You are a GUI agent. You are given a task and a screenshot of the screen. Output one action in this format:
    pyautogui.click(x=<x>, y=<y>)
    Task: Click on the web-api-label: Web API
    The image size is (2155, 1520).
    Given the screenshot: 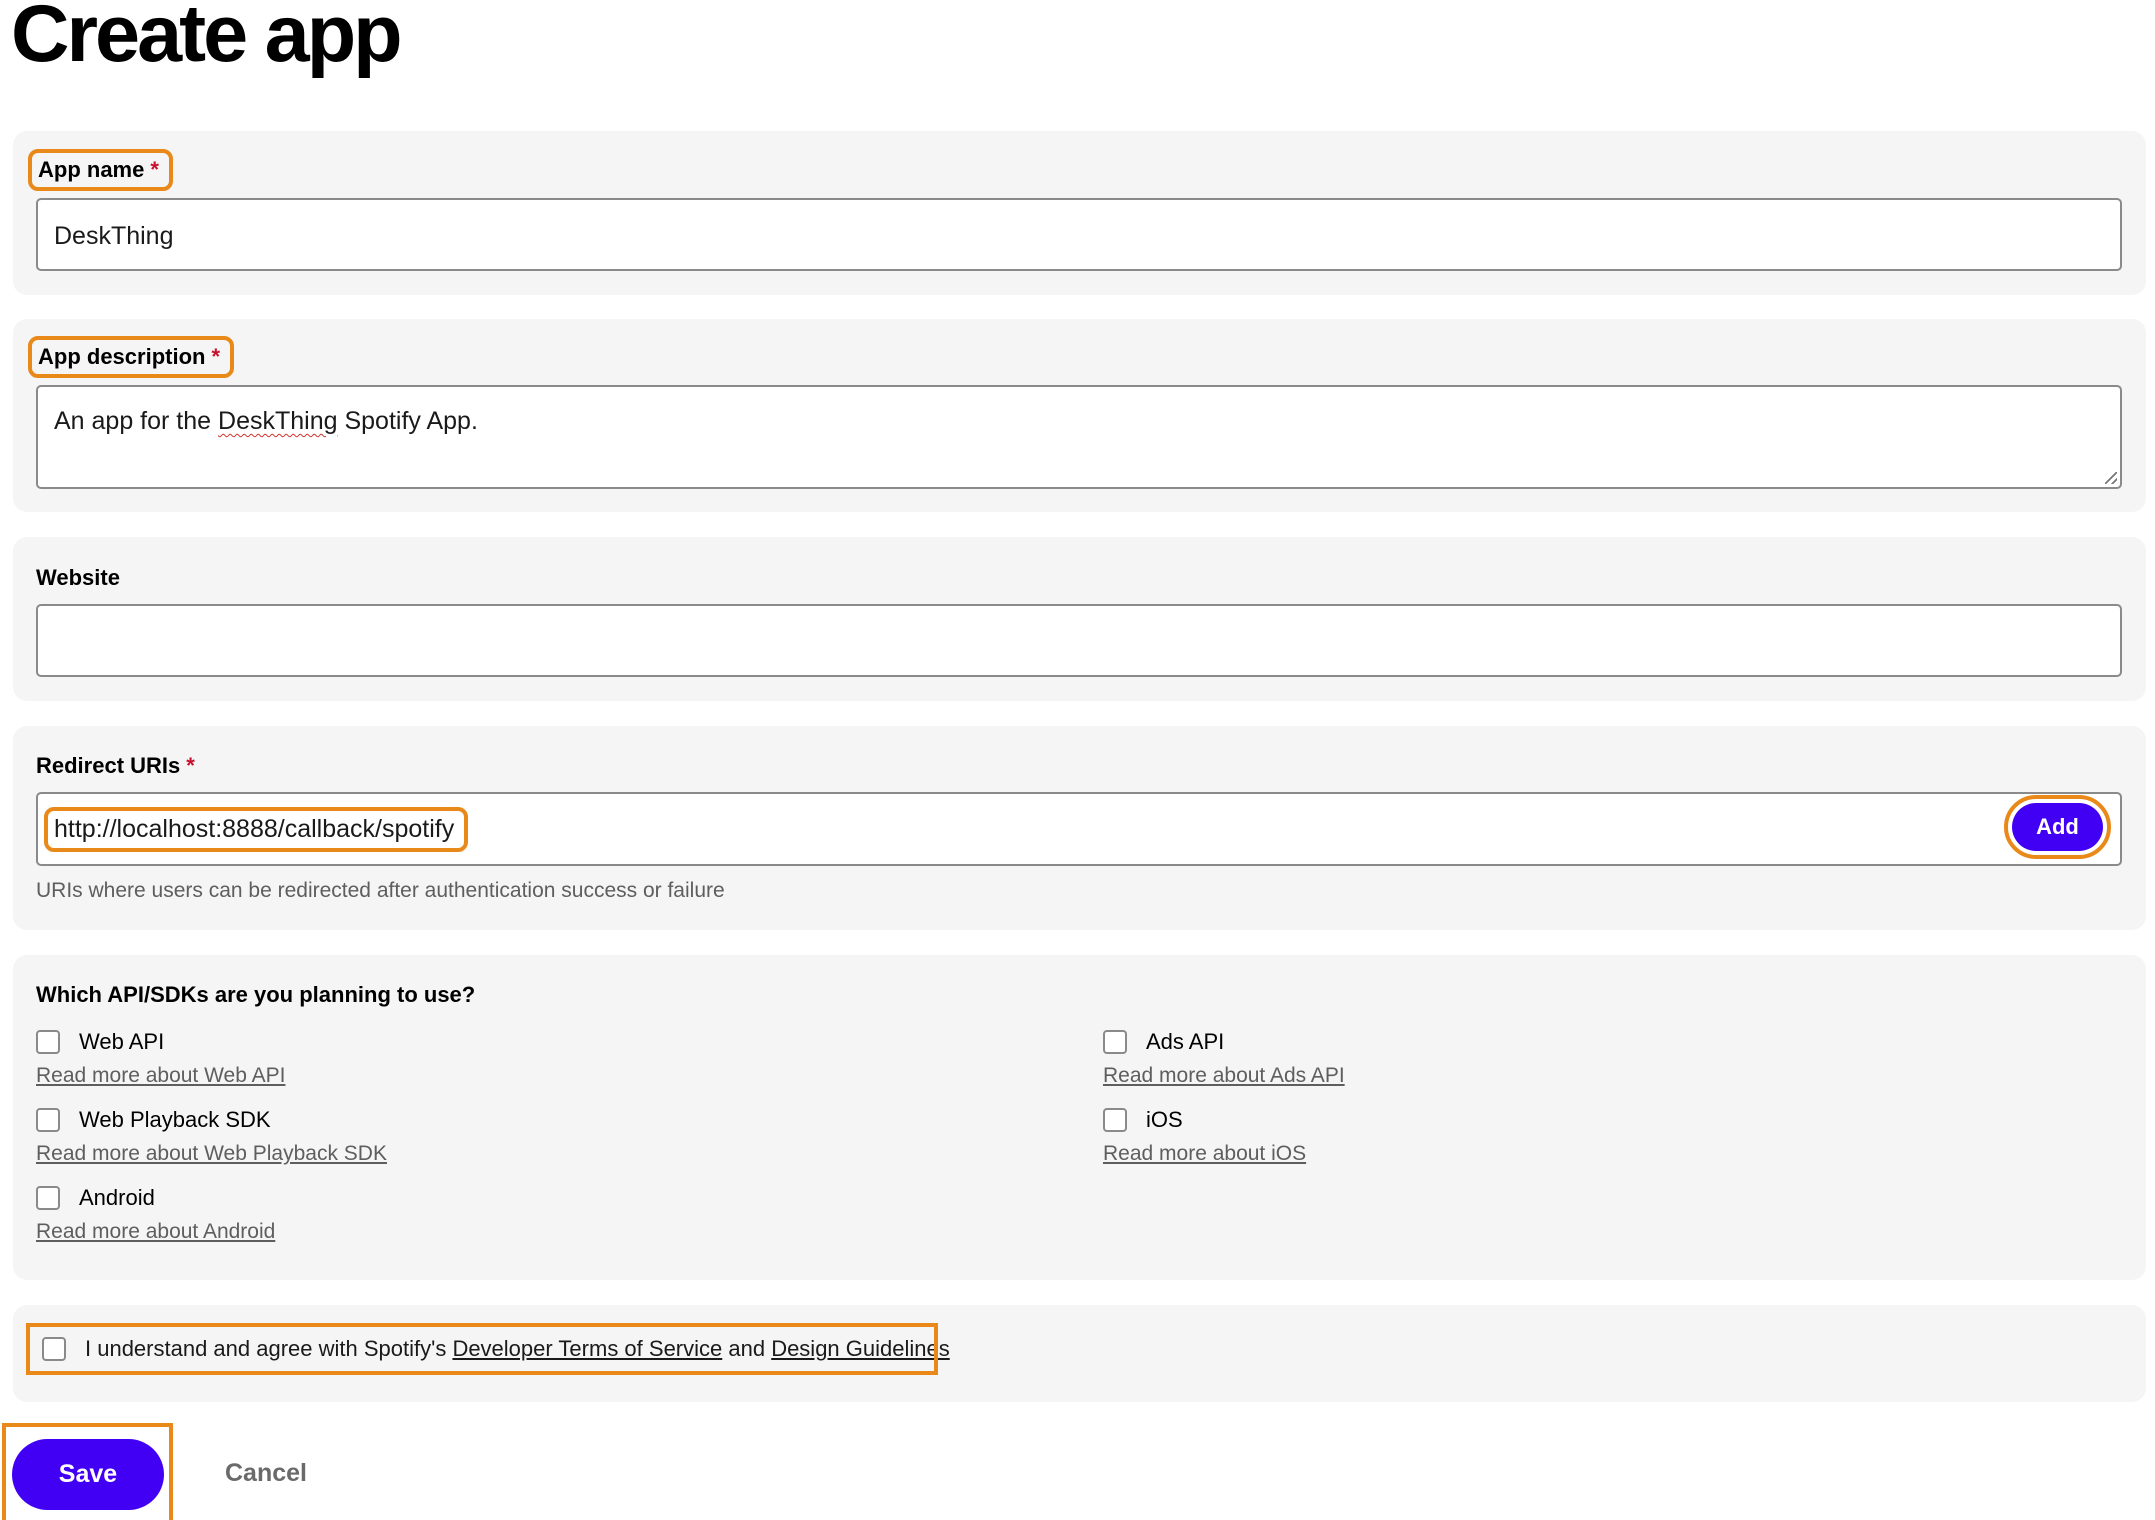 What is the action you would take?
    pyautogui.click(x=121, y=1042)
    